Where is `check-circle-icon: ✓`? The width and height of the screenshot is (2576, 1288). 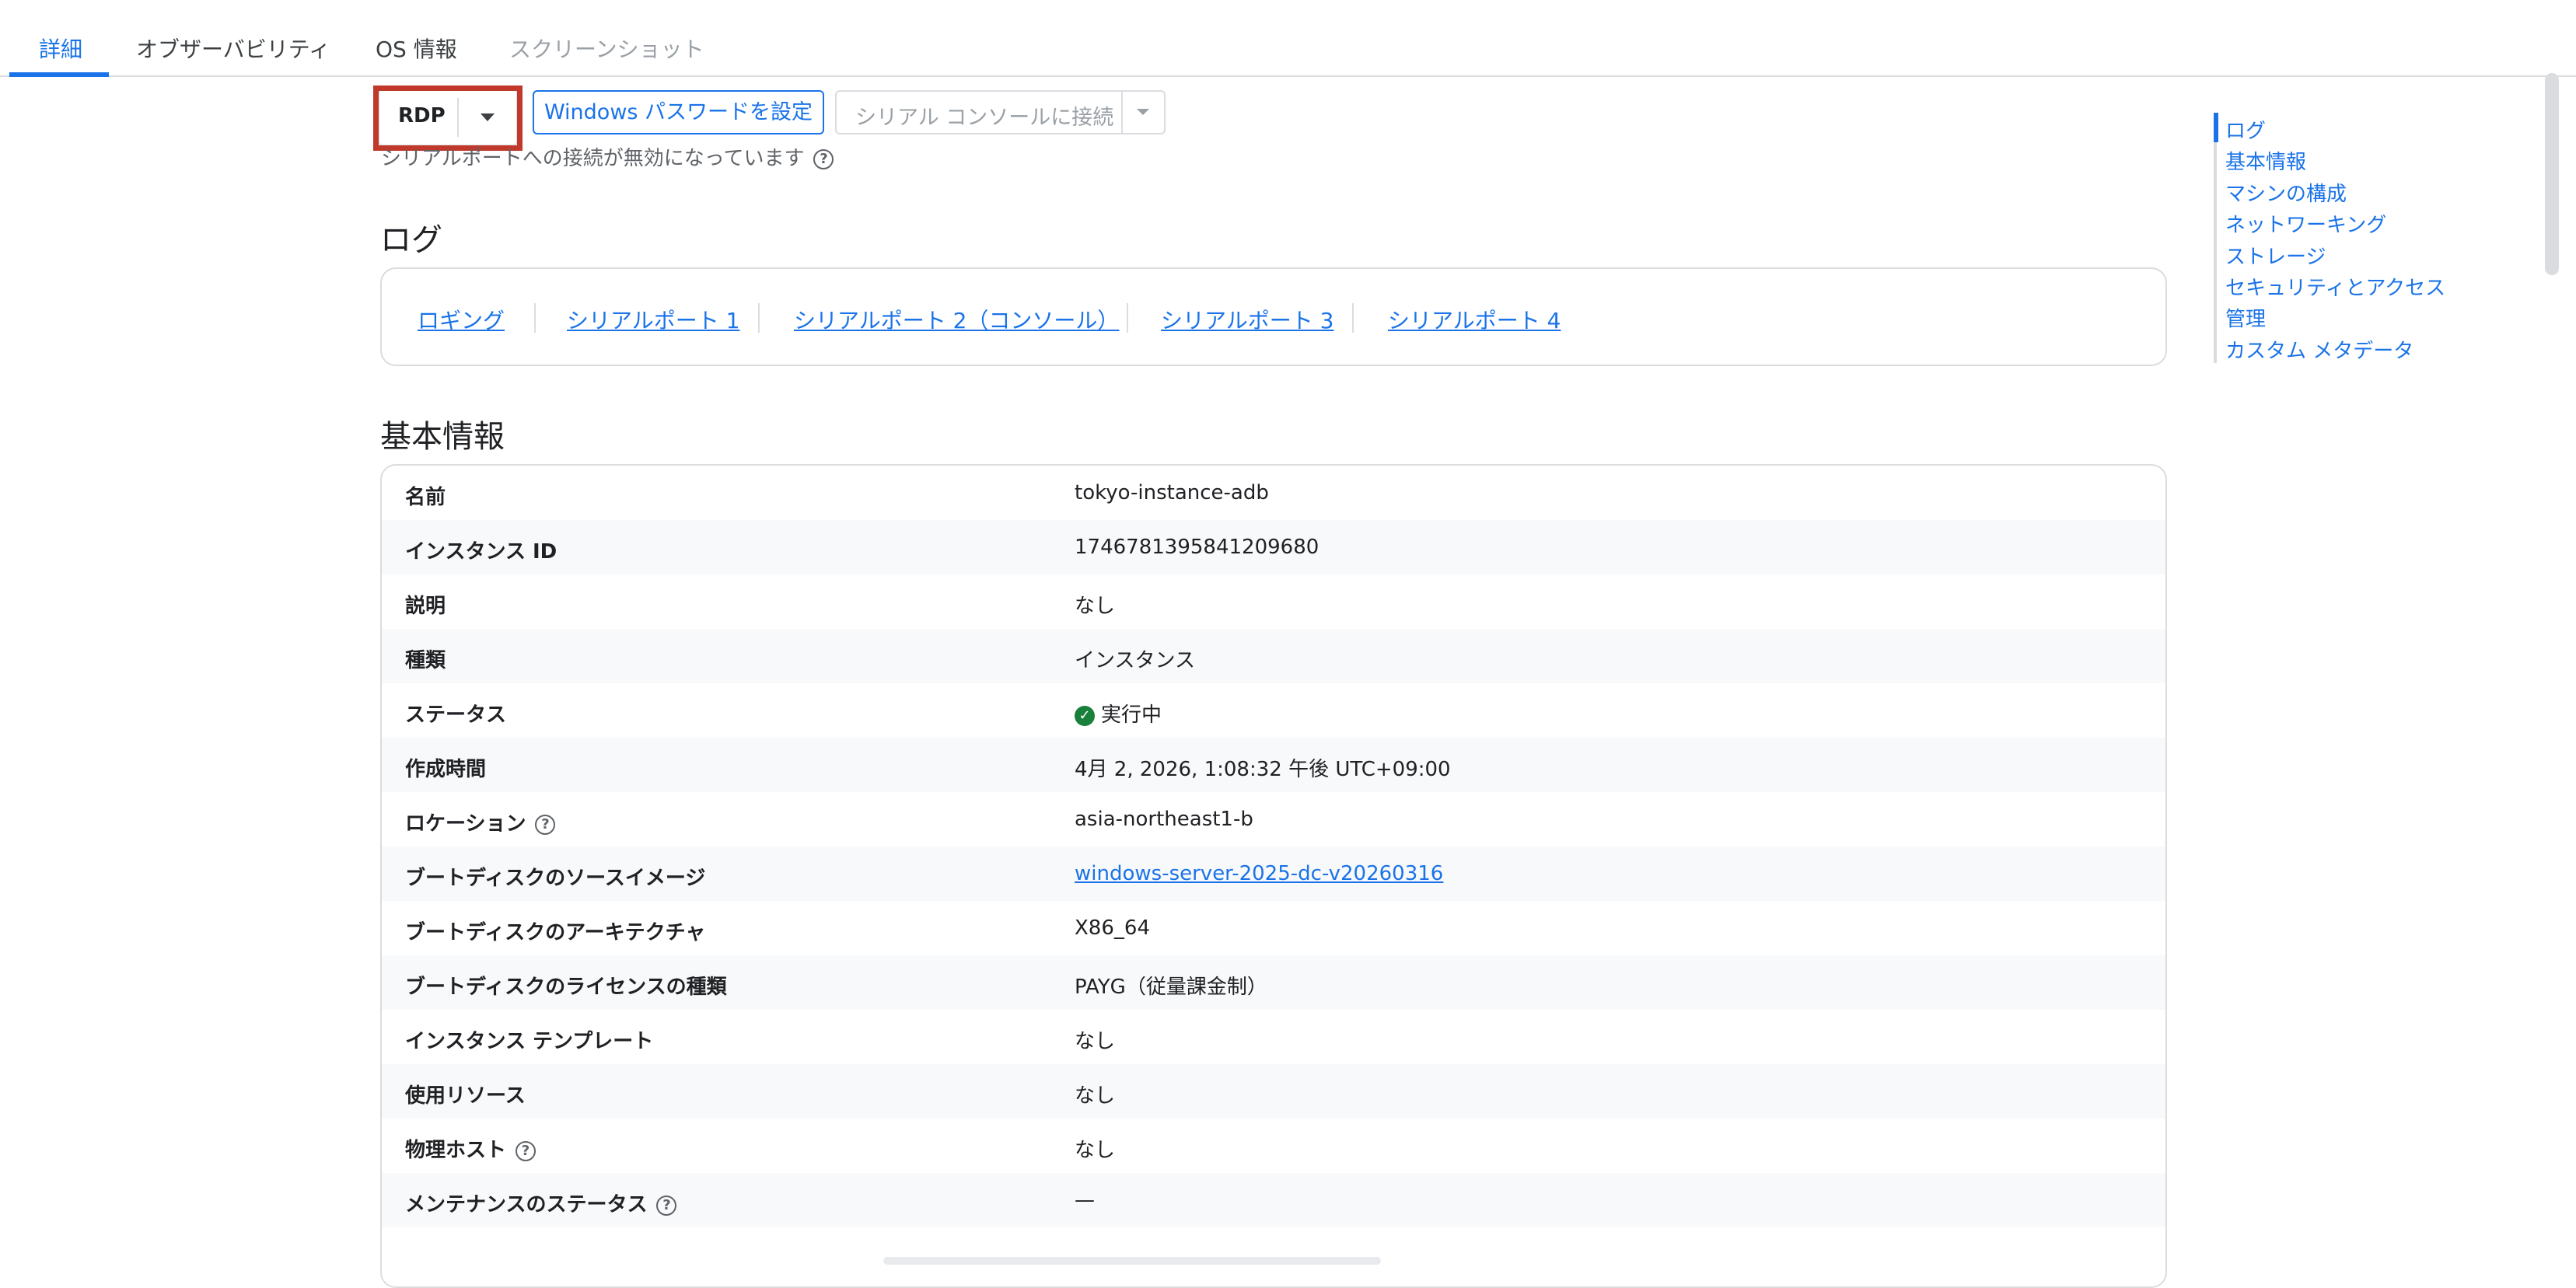 check-circle-icon: ✓ is located at coordinates (1085, 716).